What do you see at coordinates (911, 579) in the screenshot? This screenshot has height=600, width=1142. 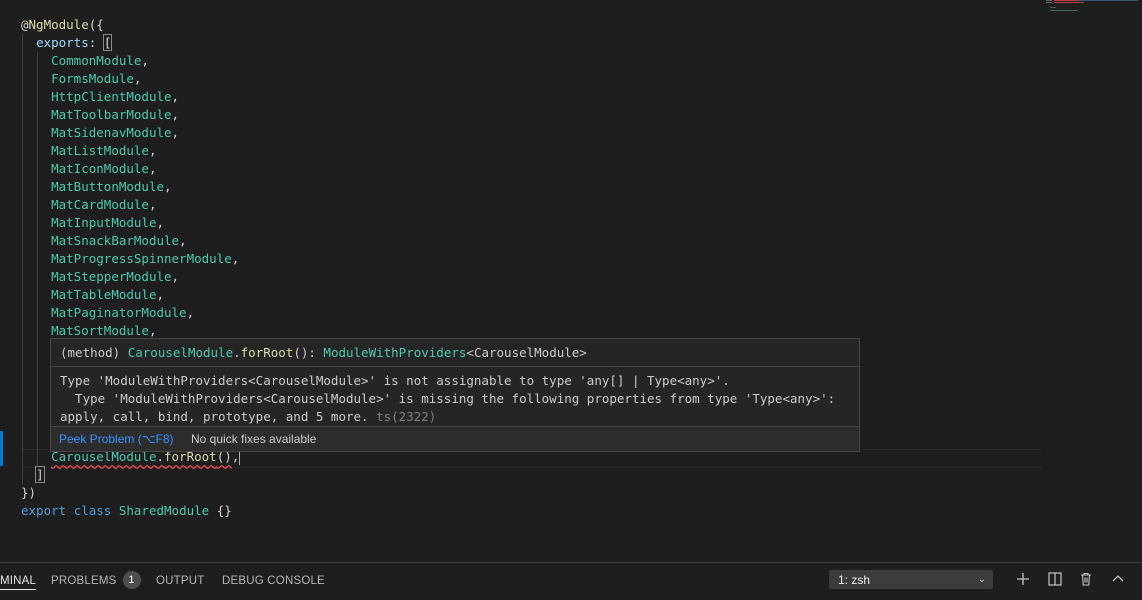 I see `terminal-select: 1: zsh ⌄` at bounding box center [911, 579].